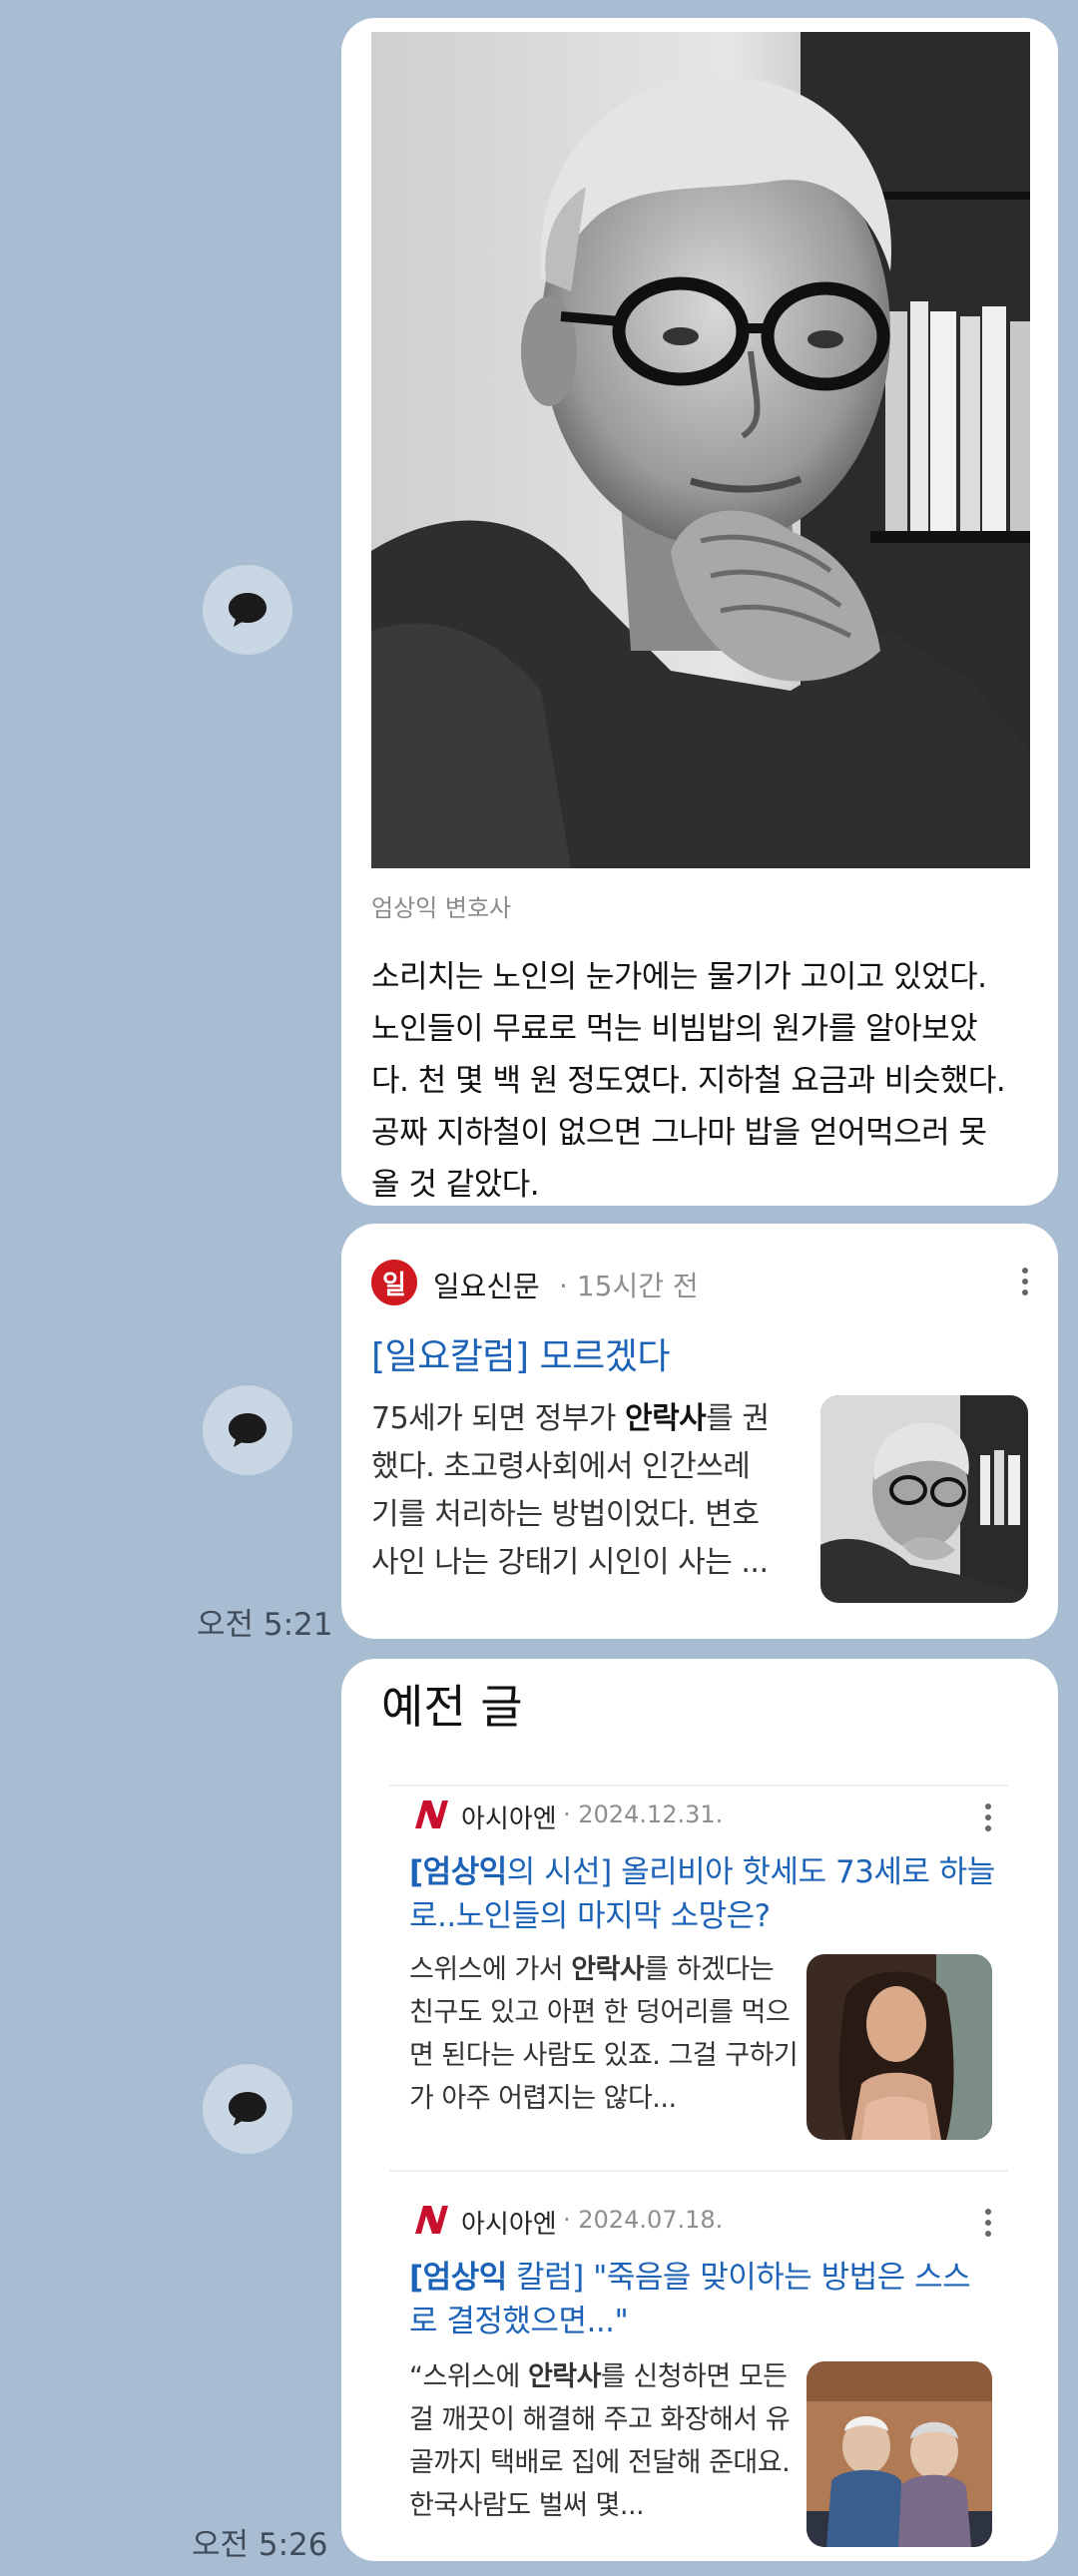 The image size is (1078, 2576). Describe the element at coordinates (643, 1815) in the screenshot. I see `news-date: · 2024.12.31.` at that location.